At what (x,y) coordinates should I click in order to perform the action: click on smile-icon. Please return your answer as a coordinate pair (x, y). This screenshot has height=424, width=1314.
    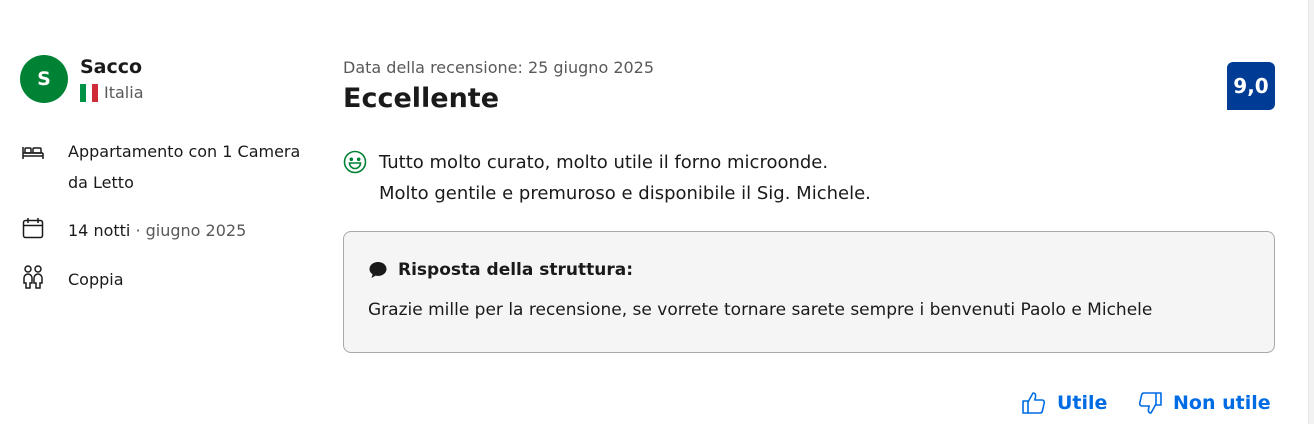
    Looking at the image, I should click on (355, 162).